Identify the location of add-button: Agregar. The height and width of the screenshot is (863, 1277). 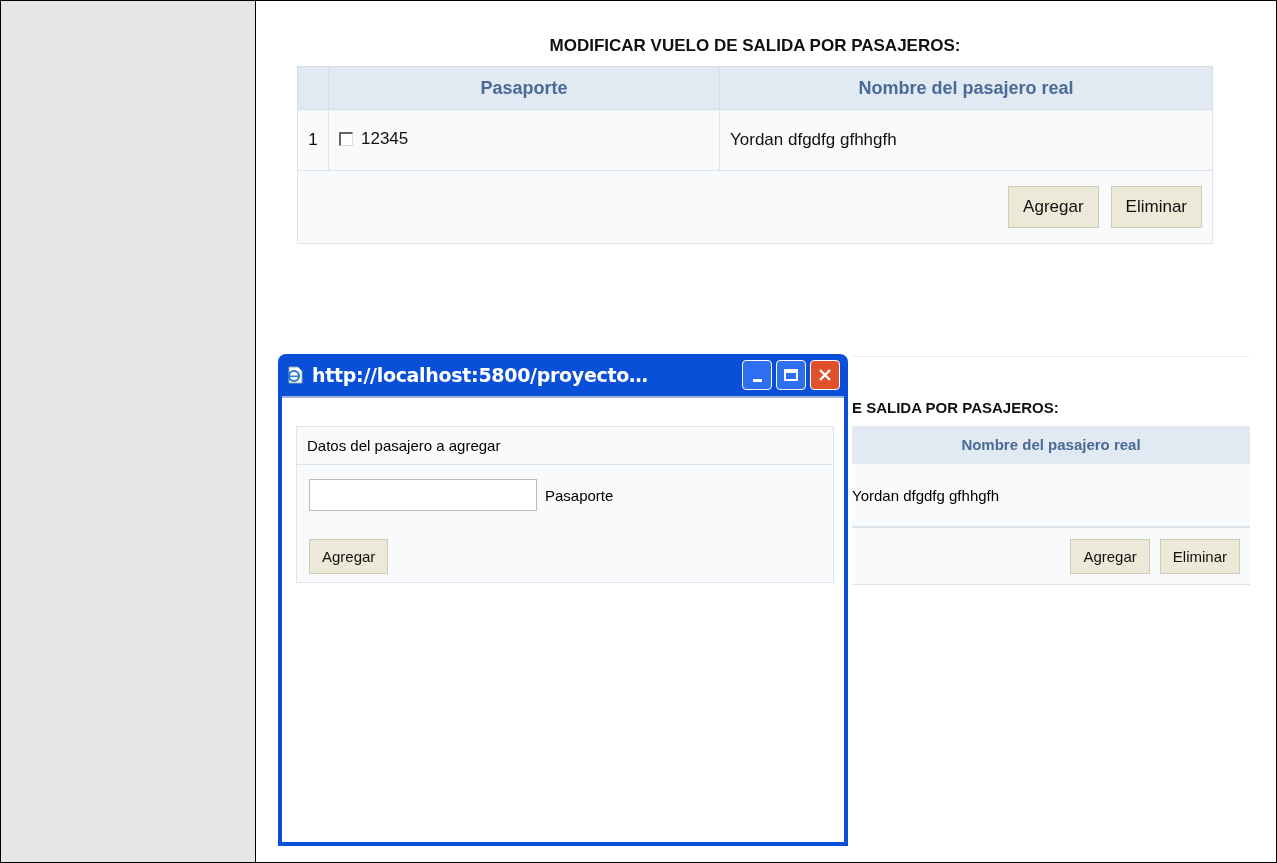
(349, 556).